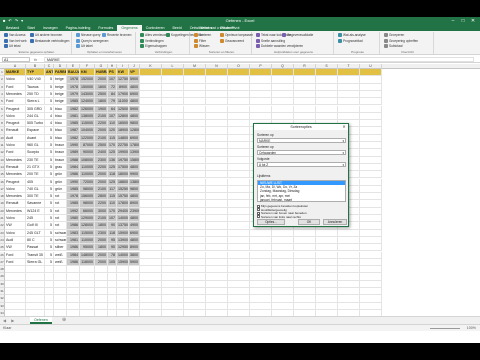 The width and height of the screenshot is (480, 360). I want to click on cell: Peugeot, so click(15, 124).